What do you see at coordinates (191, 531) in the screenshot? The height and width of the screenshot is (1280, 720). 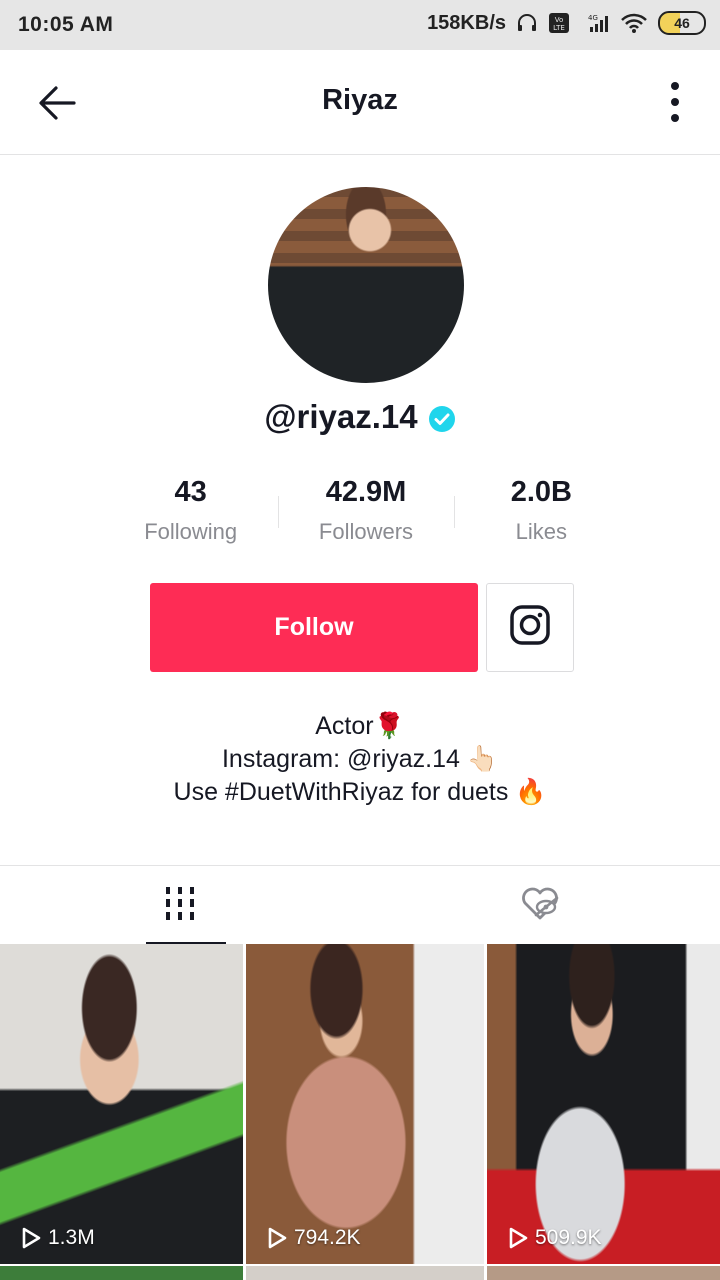 I see `stat-label: Following` at bounding box center [191, 531].